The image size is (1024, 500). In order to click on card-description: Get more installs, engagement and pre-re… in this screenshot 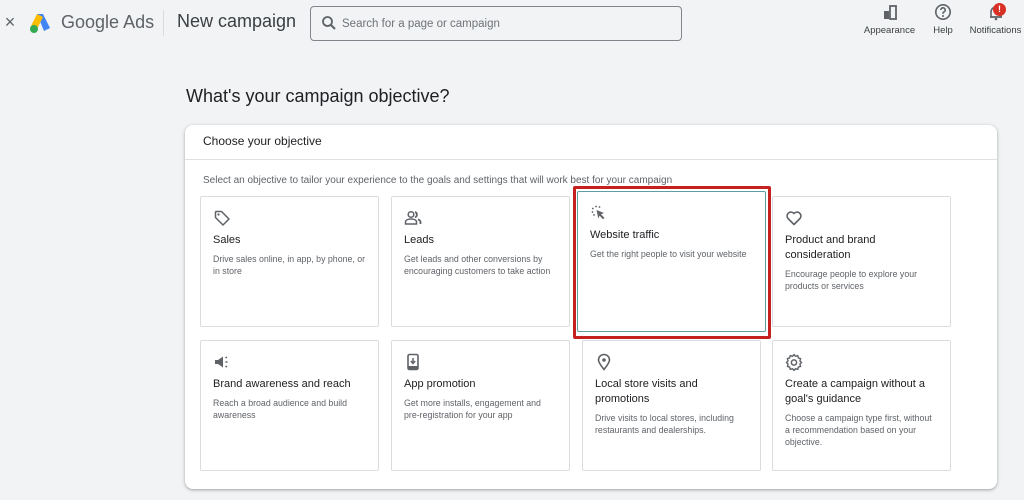, I will do `click(472, 409)`.